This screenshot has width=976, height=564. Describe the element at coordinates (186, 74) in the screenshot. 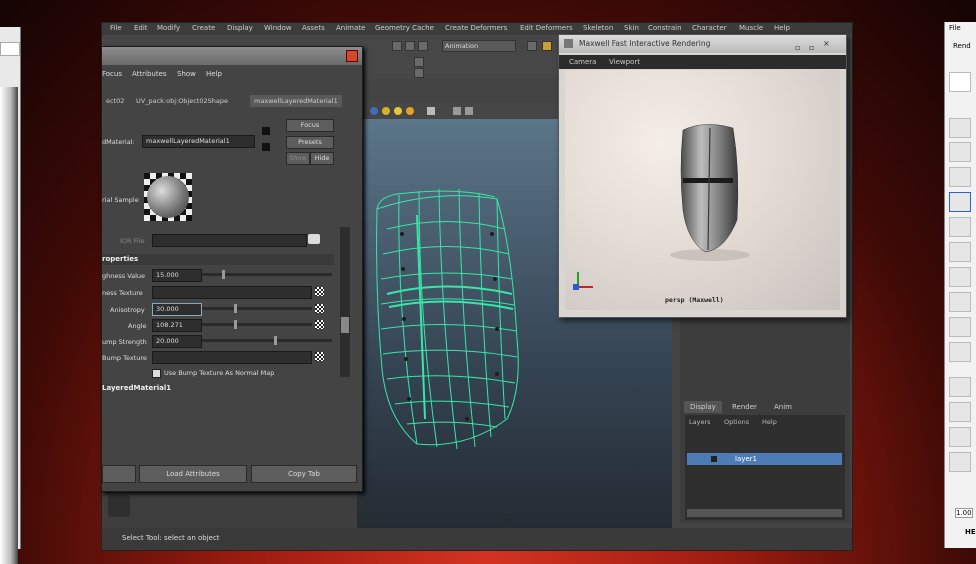

I see `menu-show: Show` at that location.